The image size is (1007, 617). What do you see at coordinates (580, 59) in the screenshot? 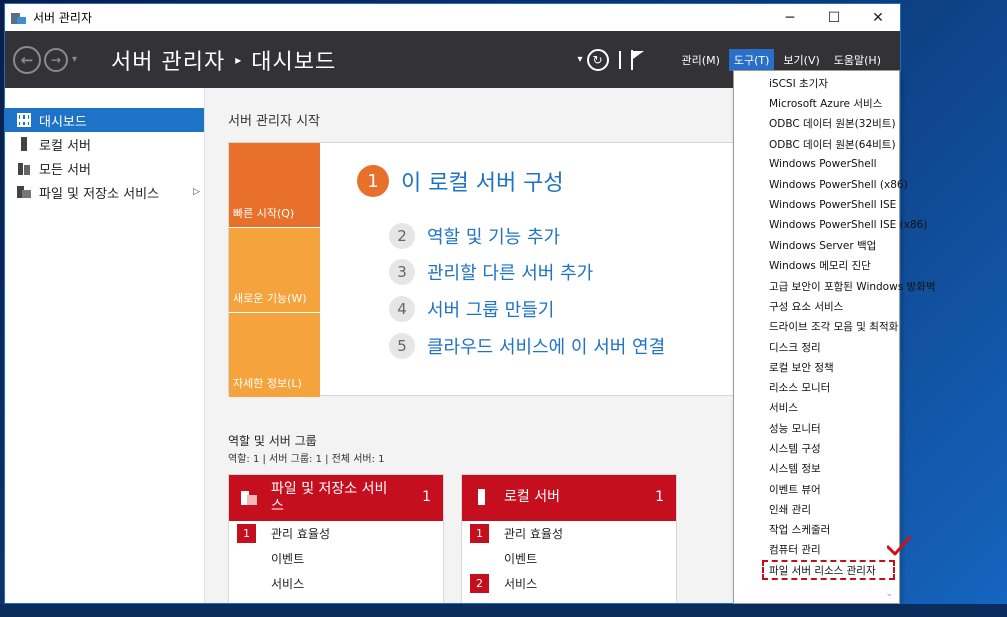
I see `refresh-dropdown-icon: ▾` at bounding box center [580, 59].